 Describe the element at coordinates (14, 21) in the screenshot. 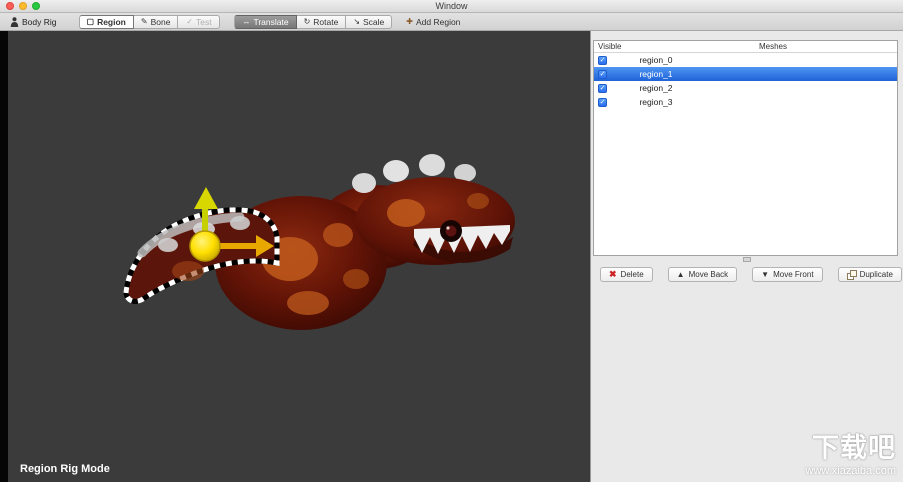

I see `body-rig-icon` at that location.